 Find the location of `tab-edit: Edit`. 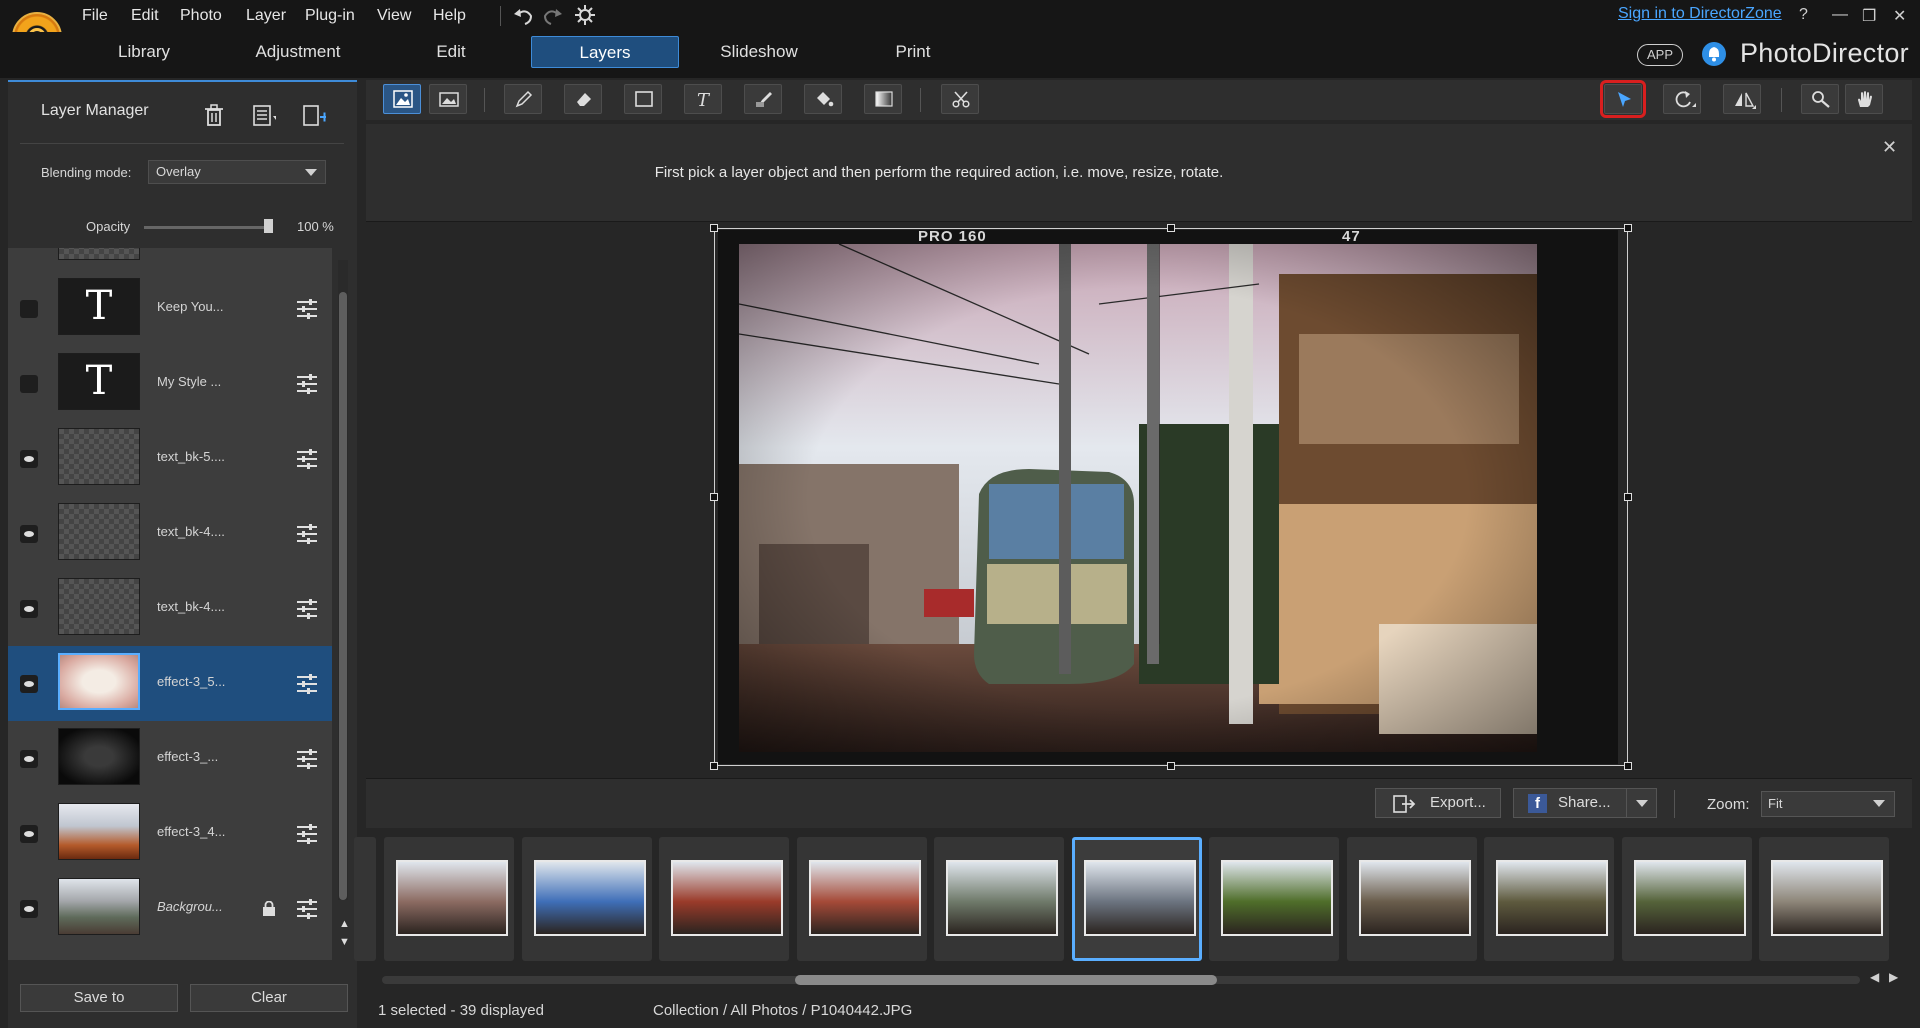

tab-edit: Edit is located at coordinates (451, 52).